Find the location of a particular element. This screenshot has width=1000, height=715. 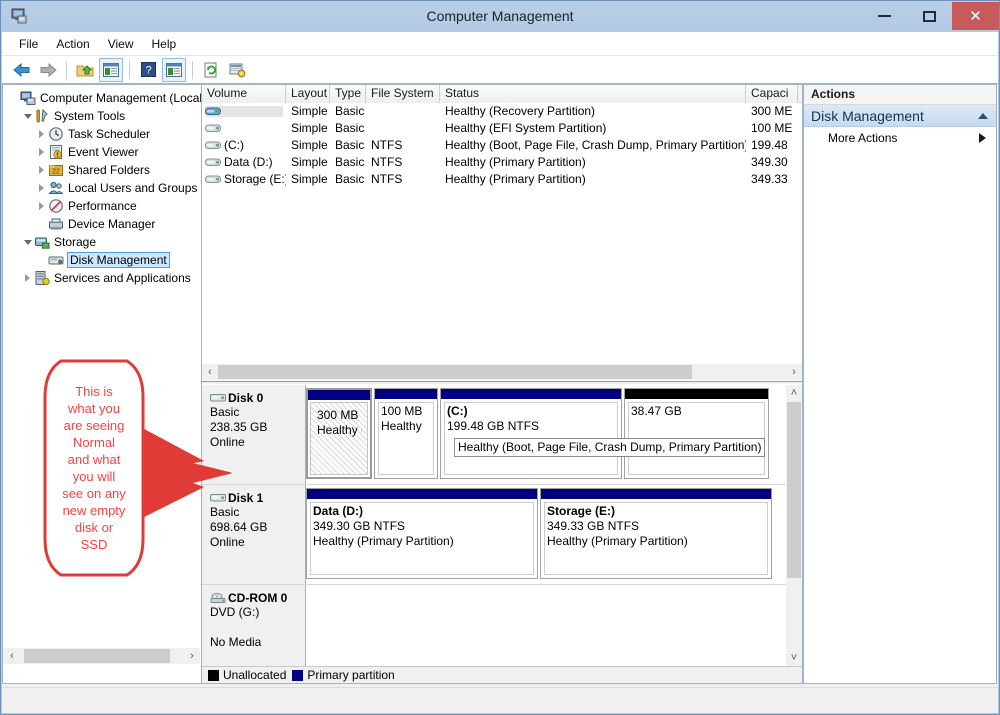

tree-item-device-manager: Device Manager is located at coordinates (104, 224).